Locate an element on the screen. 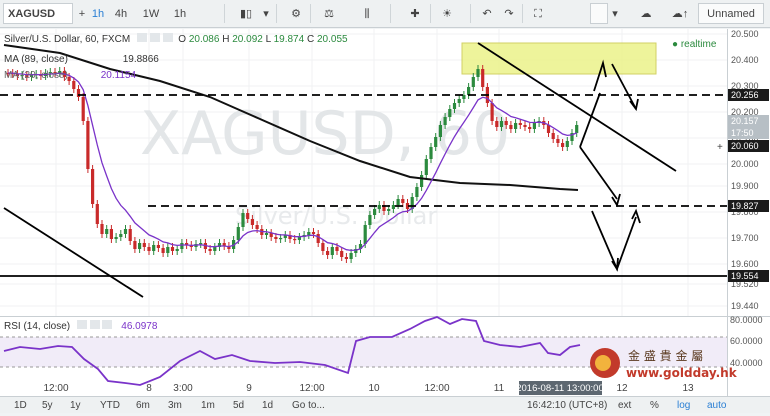  range-1y: 1y is located at coordinates (75, 406).